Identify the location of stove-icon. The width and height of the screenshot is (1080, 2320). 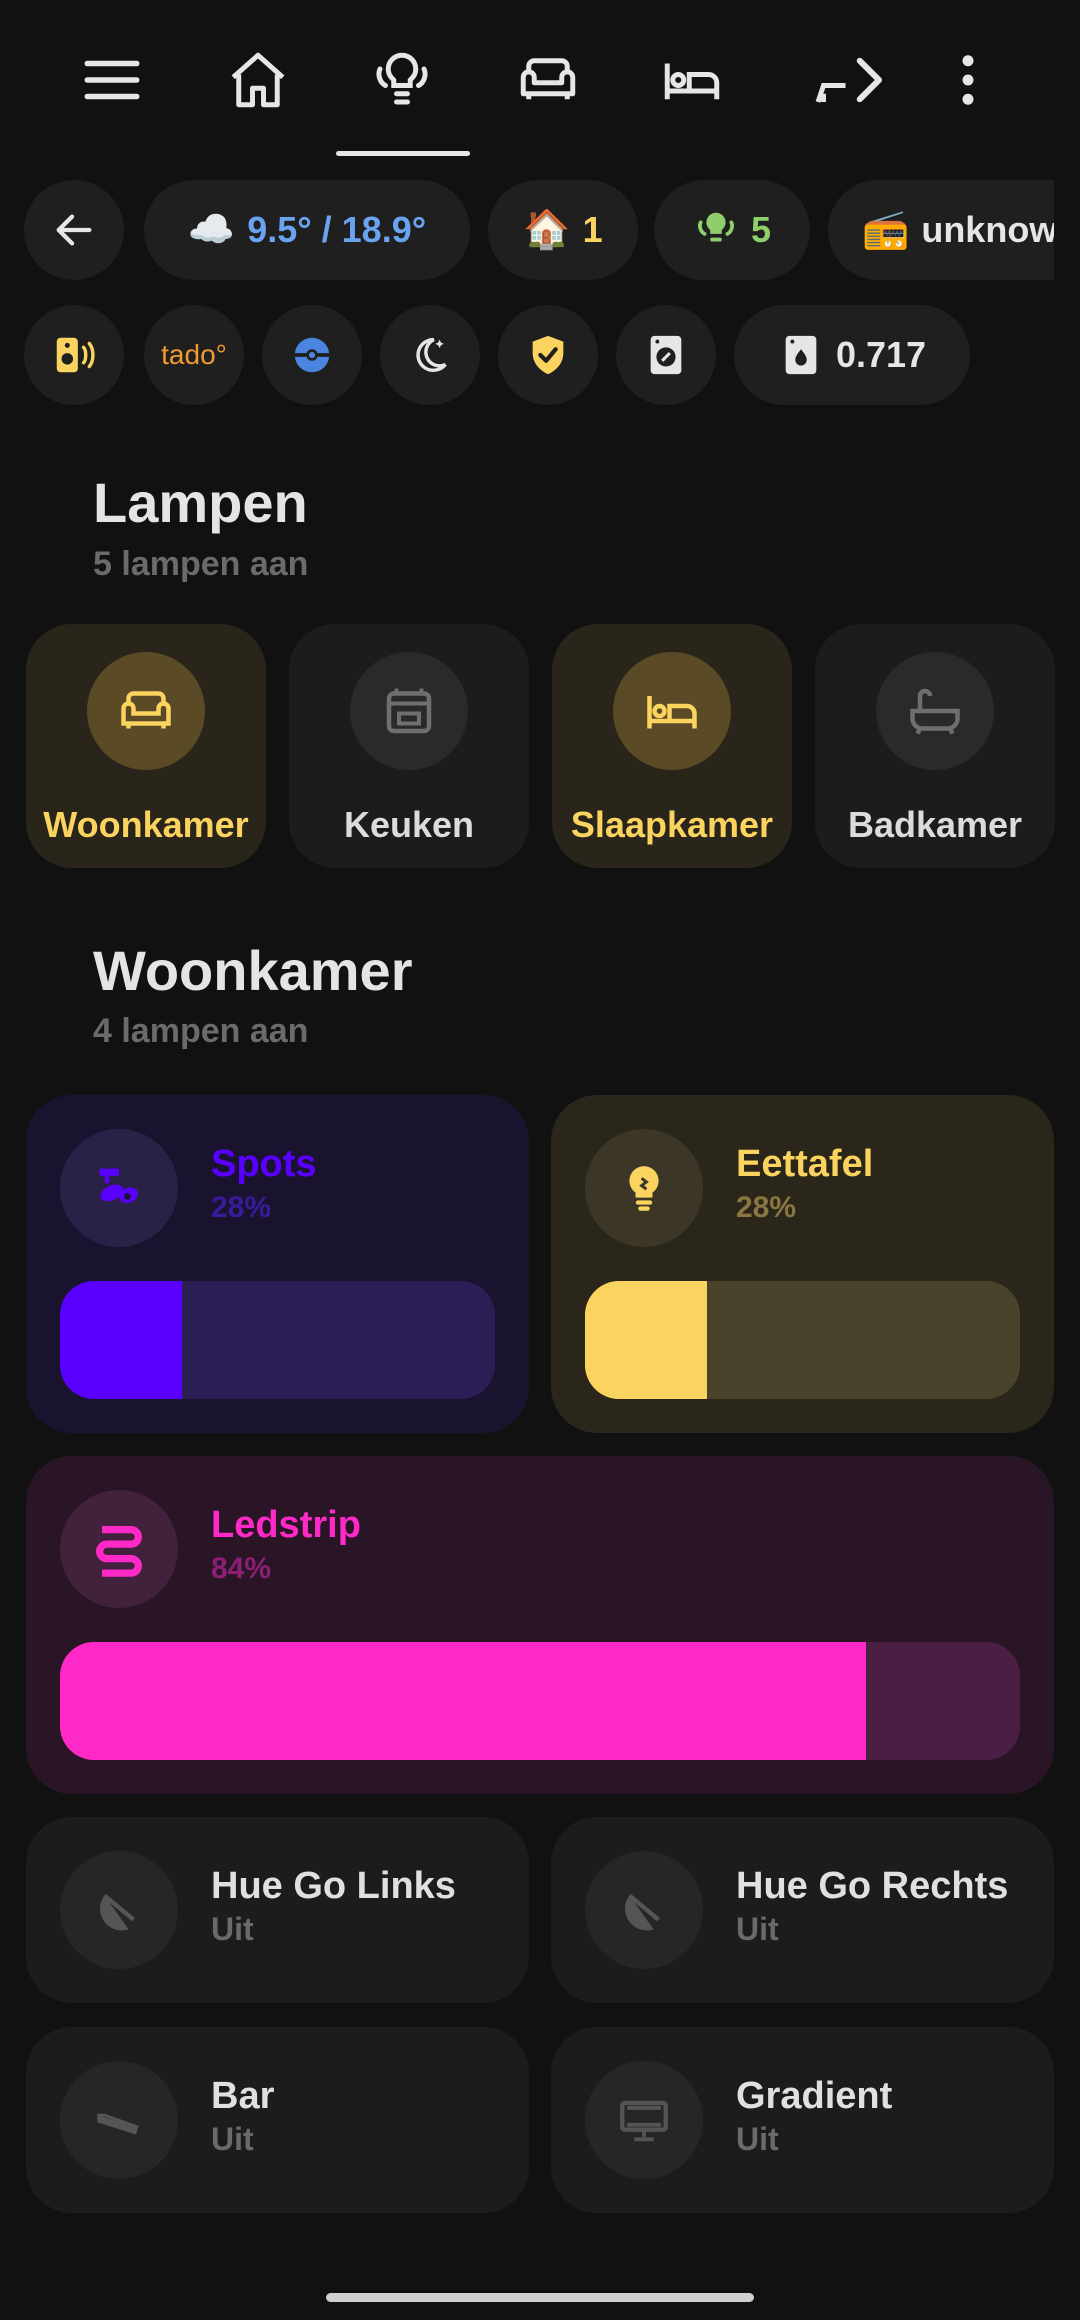
(409, 711).